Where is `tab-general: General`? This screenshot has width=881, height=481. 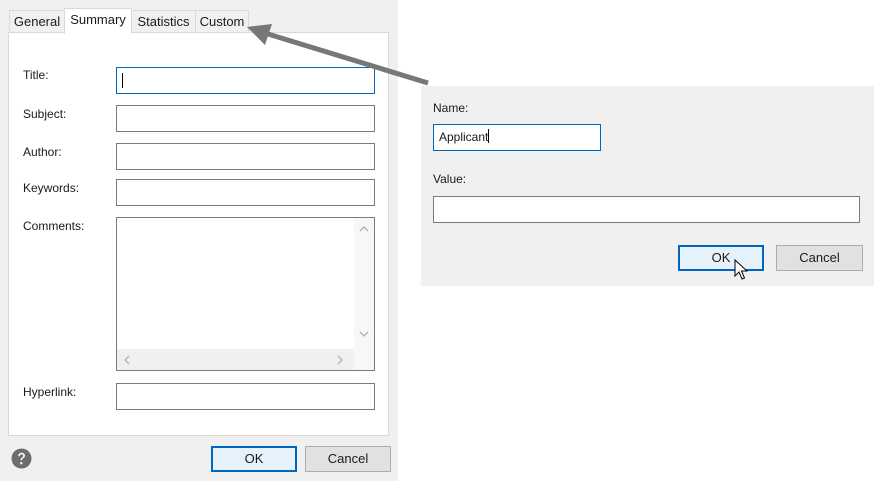 tab-general: General is located at coordinates (37, 21).